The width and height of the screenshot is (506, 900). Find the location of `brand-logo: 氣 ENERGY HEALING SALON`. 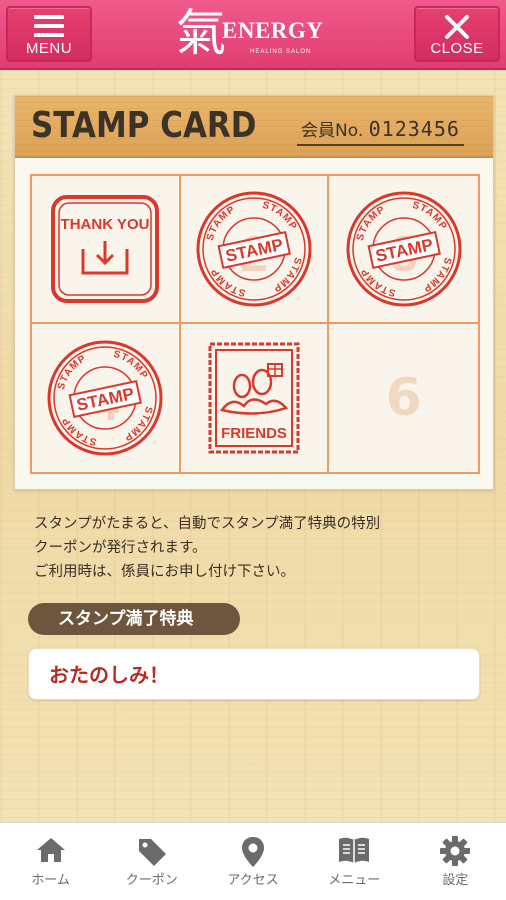

brand-logo: 氣 ENERGY HEALING SALON is located at coordinates (255, 35).